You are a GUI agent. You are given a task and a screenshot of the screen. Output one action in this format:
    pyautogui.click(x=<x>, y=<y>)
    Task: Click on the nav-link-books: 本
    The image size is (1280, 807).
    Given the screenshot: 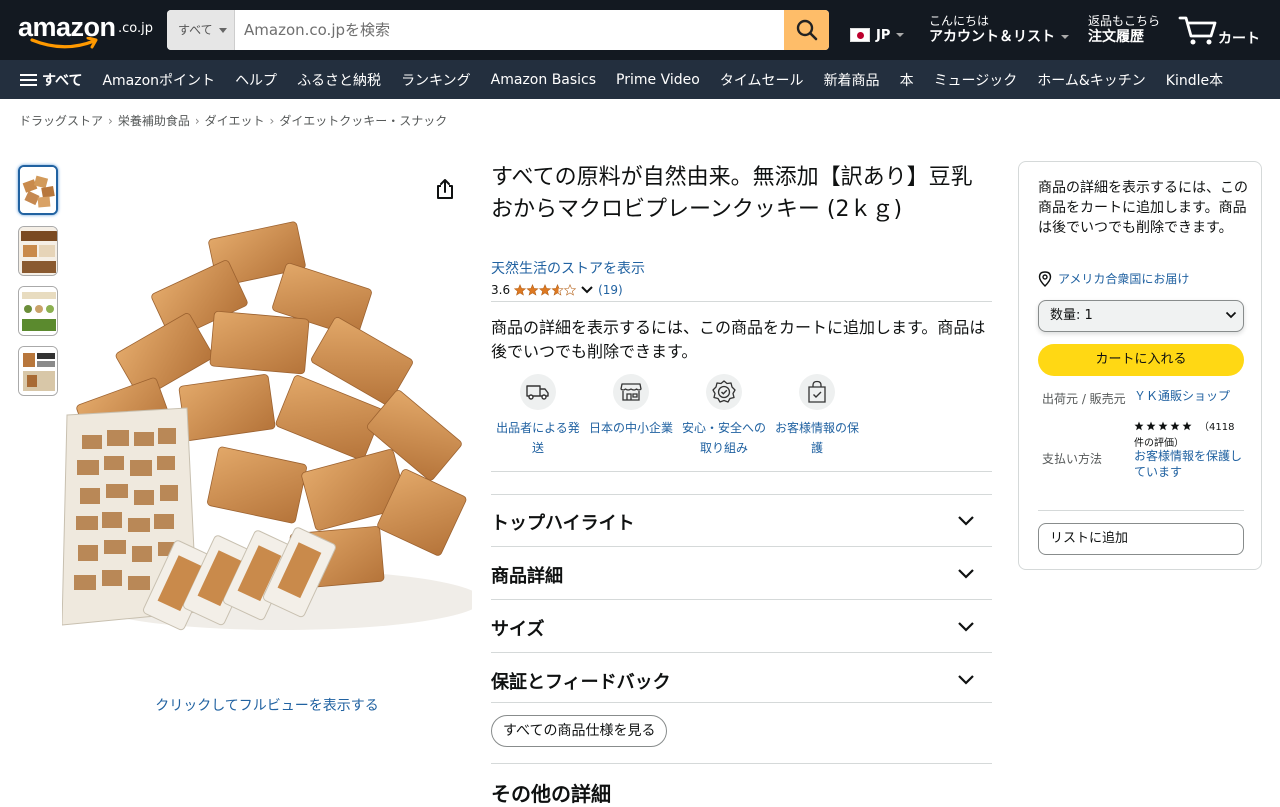 What is the action you would take?
    pyautogui.click(x=907, y=80)
    